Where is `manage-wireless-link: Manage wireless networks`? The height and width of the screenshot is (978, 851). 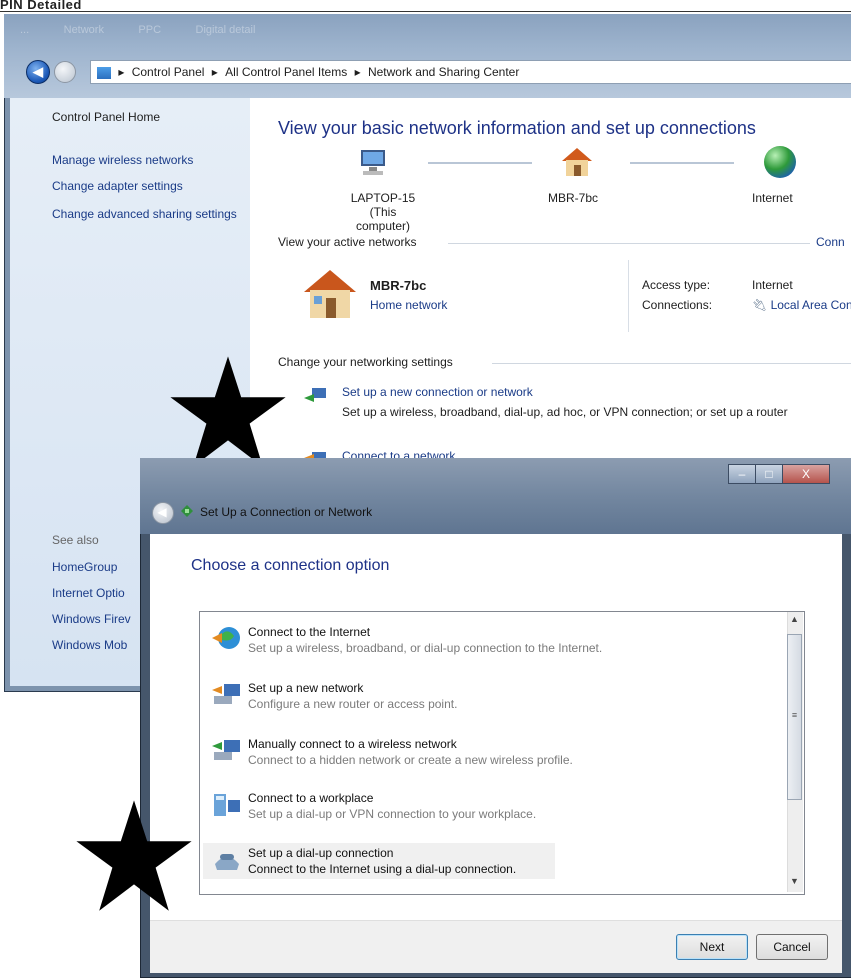
manage-wireless-link: Manage wireless networks is located at coordinates (122, 160).